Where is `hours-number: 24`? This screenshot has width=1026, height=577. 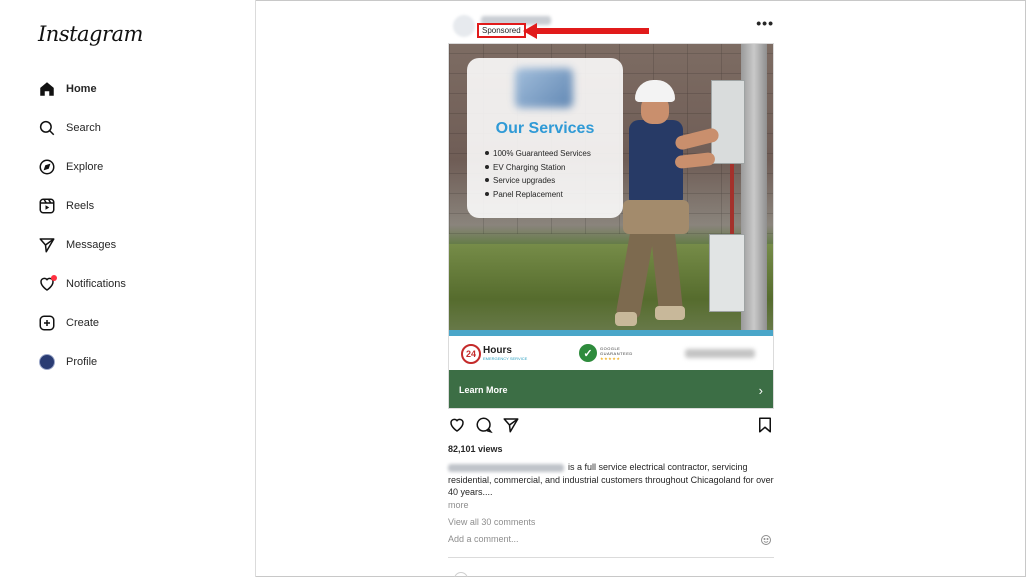 hours-number: 24 is located at coordinates (471, 354).